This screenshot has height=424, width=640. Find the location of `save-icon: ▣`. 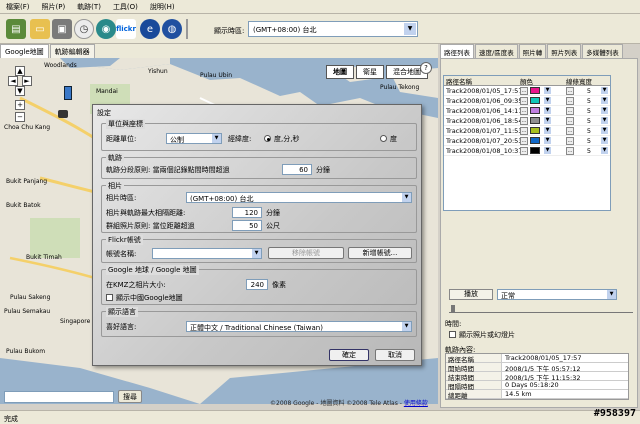

save-icon: ▣ is located at coordinates (62, 29).